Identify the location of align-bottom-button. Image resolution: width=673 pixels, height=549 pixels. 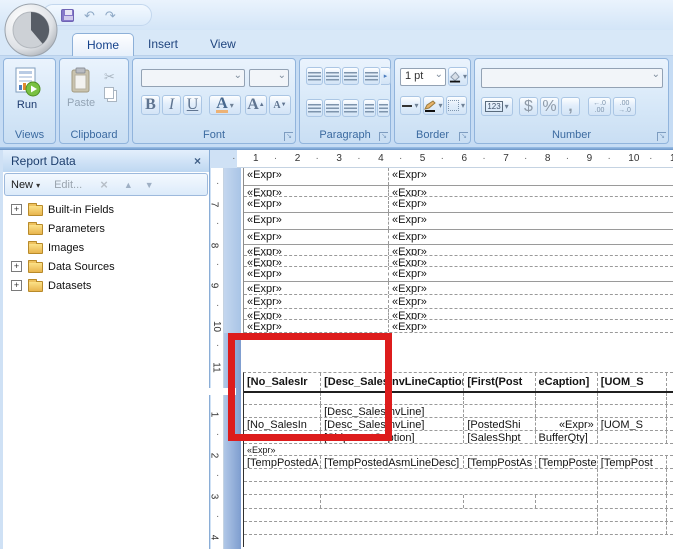
(350, 76).